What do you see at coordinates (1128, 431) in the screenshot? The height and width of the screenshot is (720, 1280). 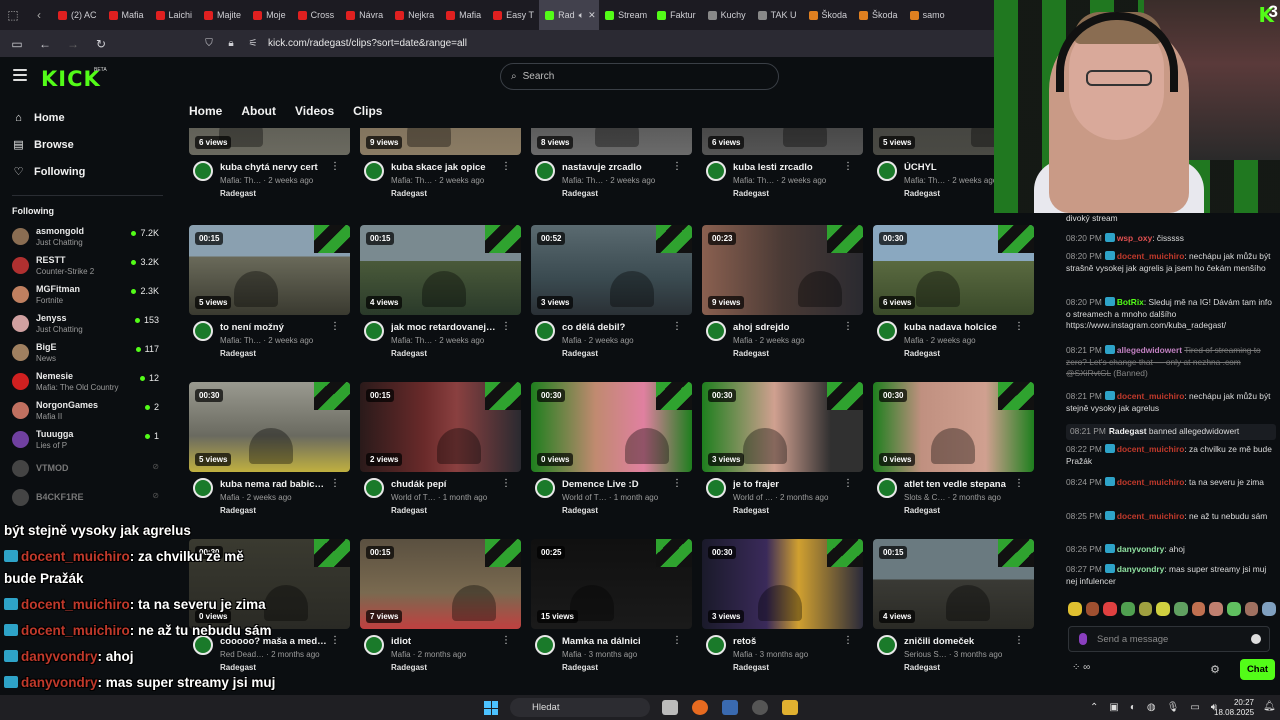 I see `message-username: Radegast` at bounding box center [1128, 431].